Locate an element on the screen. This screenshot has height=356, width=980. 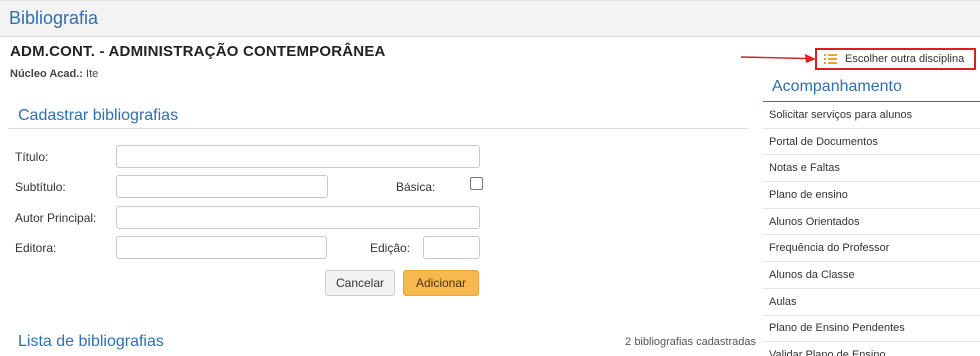
list-icon is located at coordinates (831, 59).